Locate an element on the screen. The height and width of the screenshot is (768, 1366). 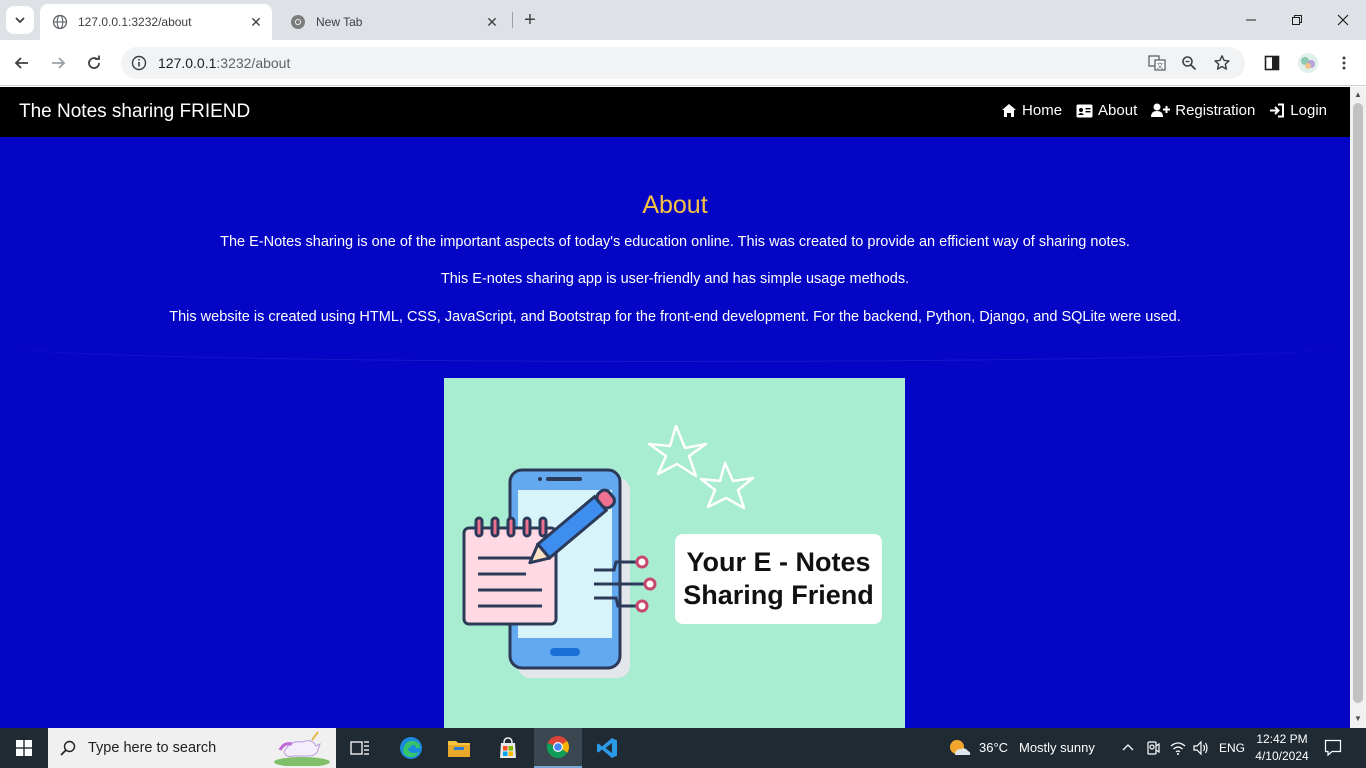
volume-icon is located at coordinates (1201, 750).